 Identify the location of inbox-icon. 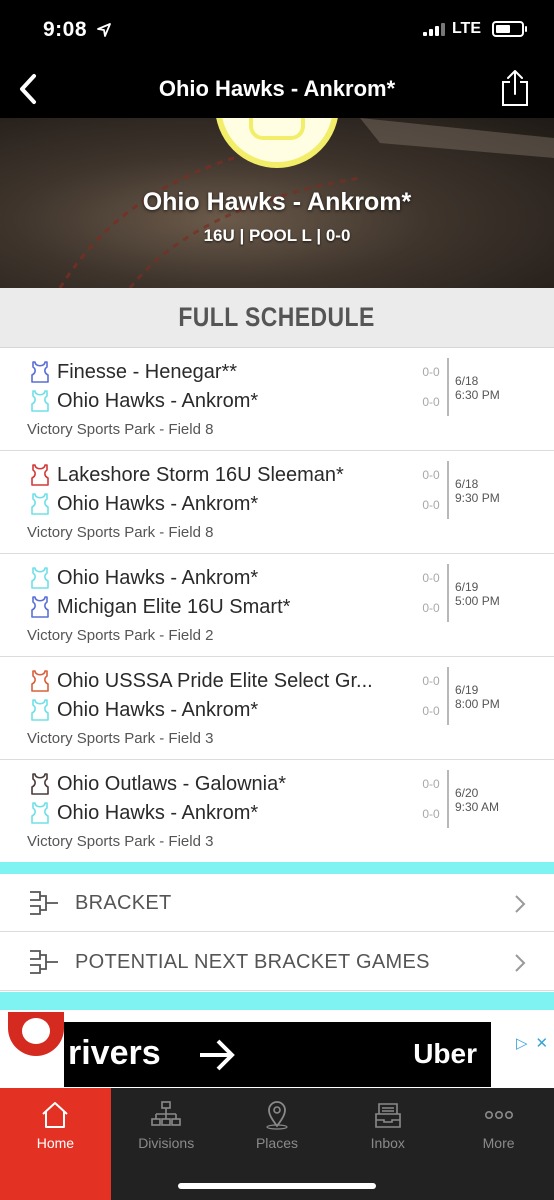
(387, 1115).